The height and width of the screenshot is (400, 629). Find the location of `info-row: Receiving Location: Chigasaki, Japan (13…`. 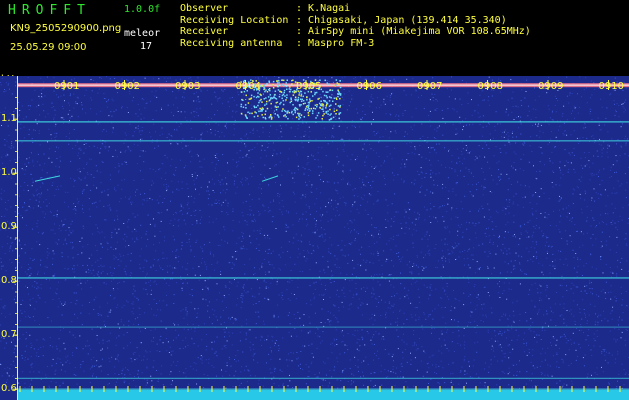

info-row: Receiving Location: Chigasaki, Japan (13… is located at coordinates (343, 20).